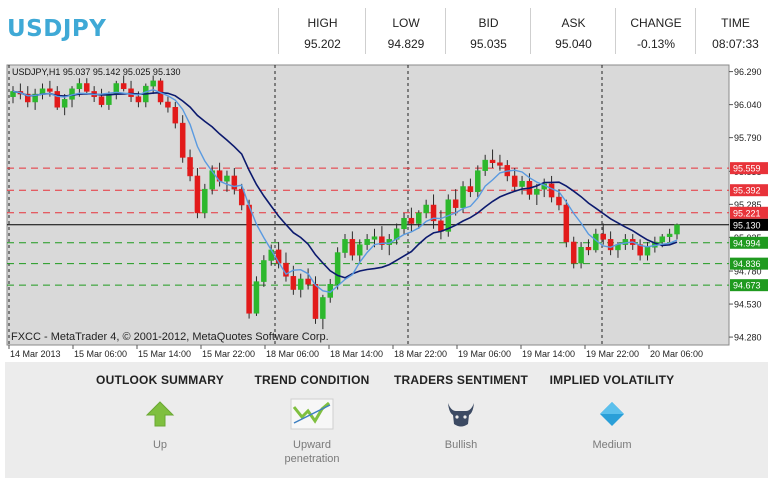 The image size is (774, 480). Describe the element at coordinates (312, 452) in the screenshot. I see `indicator-value: Upward penetration` at that location.